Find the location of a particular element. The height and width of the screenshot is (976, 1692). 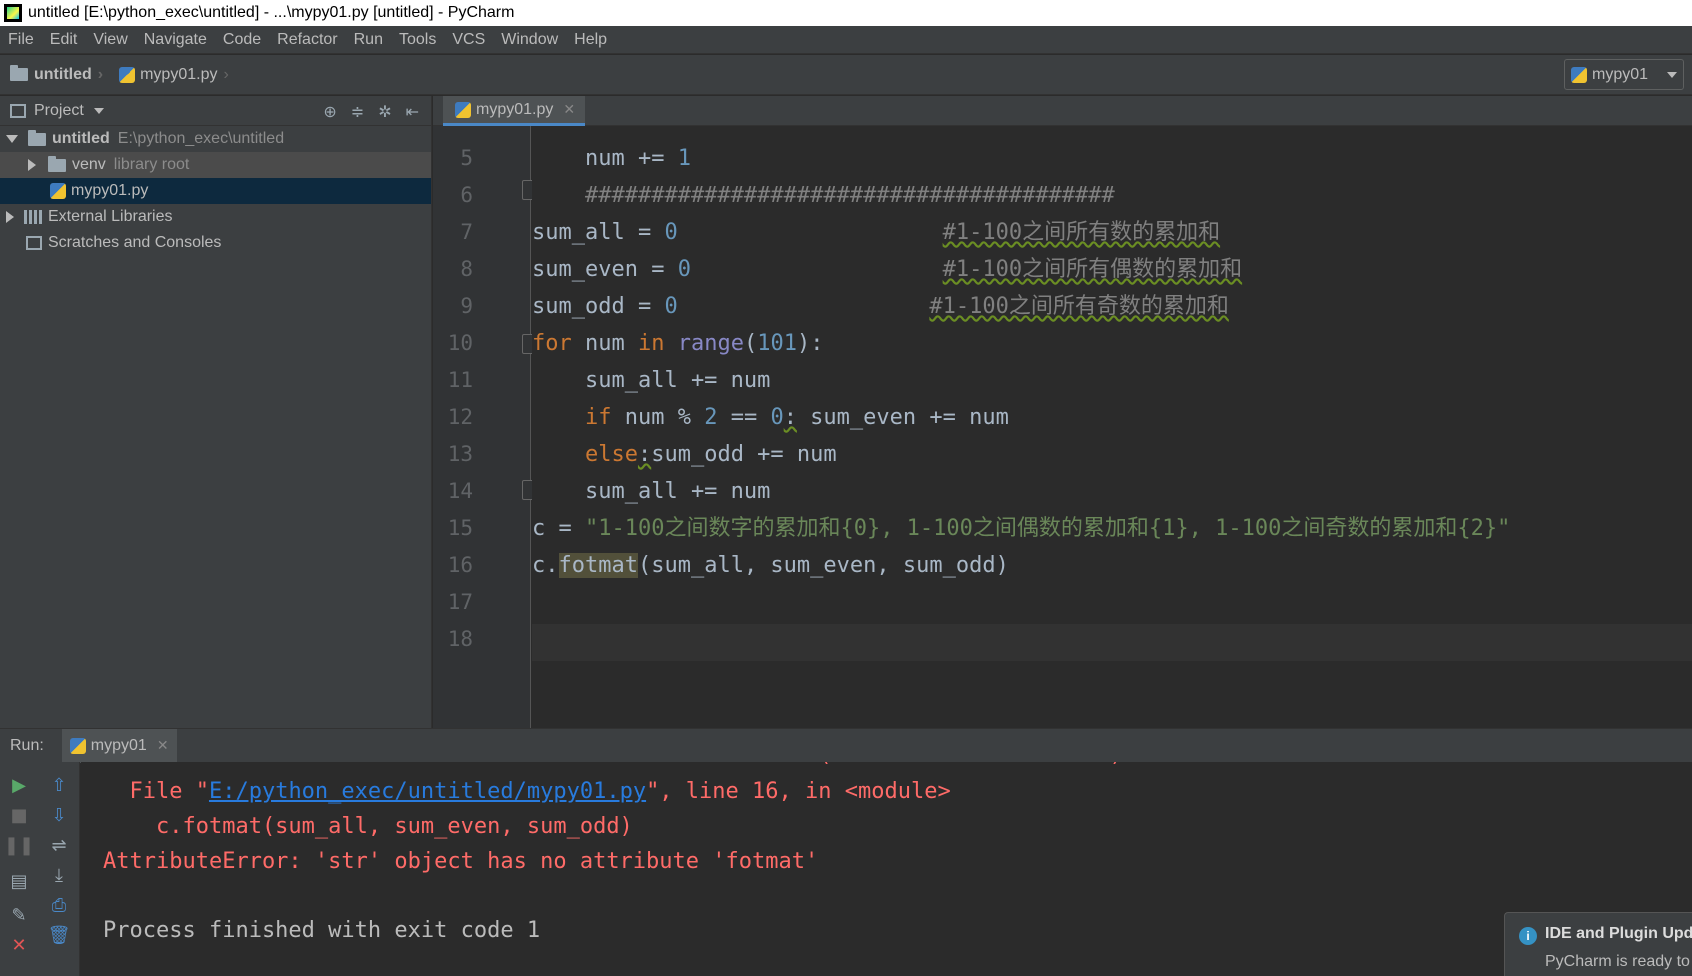

menu-navigate: Navigate is located at coordinates (175, 40).